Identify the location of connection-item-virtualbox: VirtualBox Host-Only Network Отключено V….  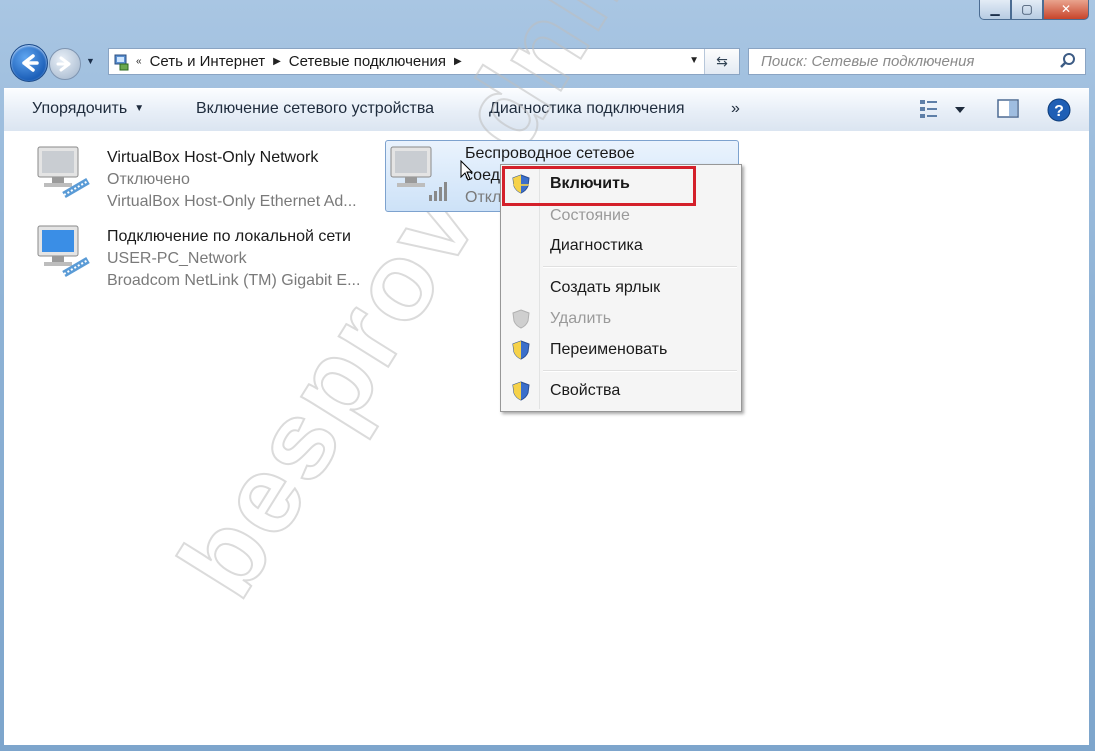
(194, 173).